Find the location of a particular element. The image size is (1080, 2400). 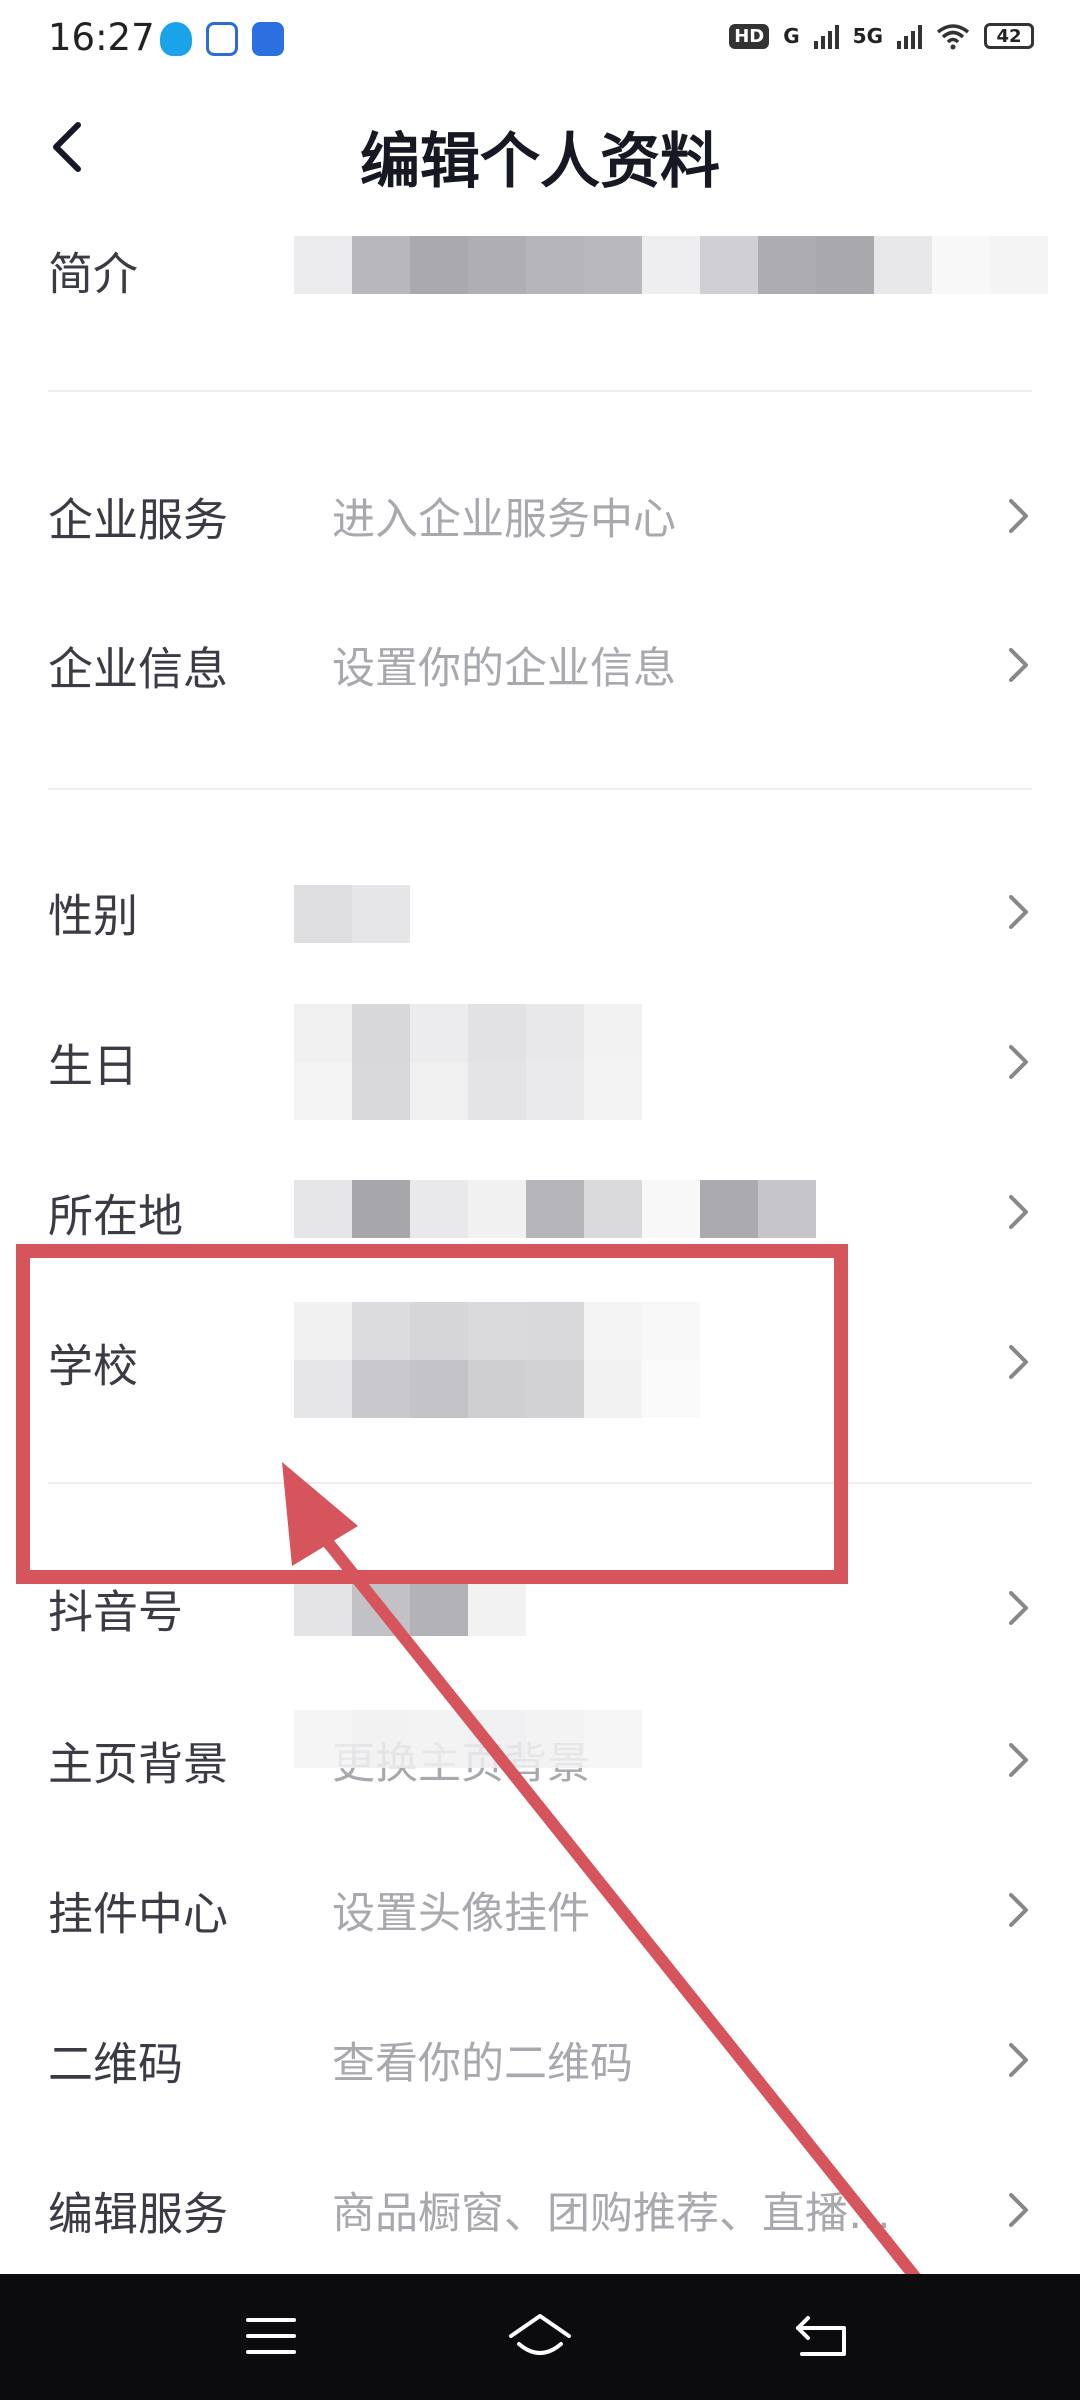

row-label: 企业信息 is located at coordinates (138, 669).